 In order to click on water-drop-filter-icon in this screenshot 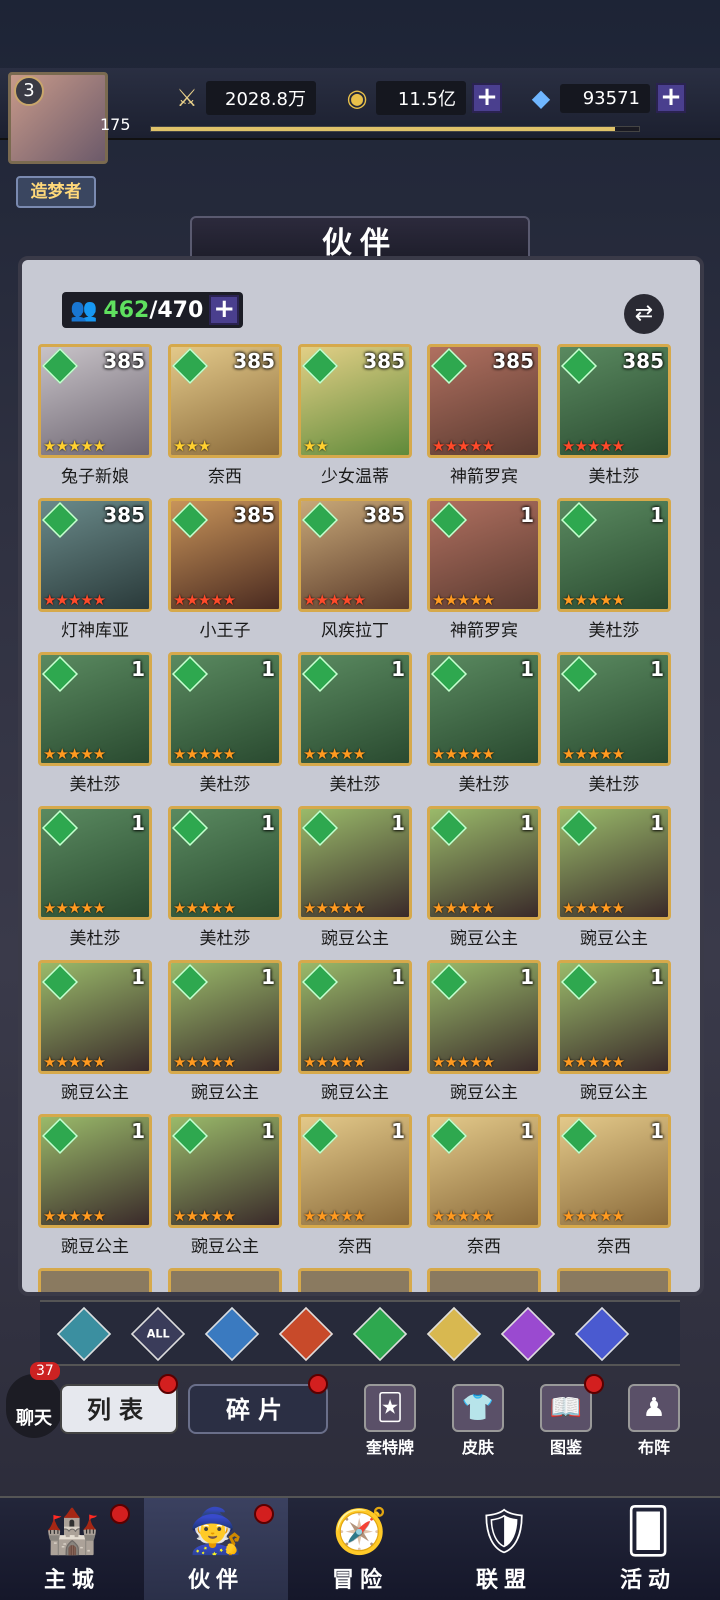, I will do `click(232, 1334)`.